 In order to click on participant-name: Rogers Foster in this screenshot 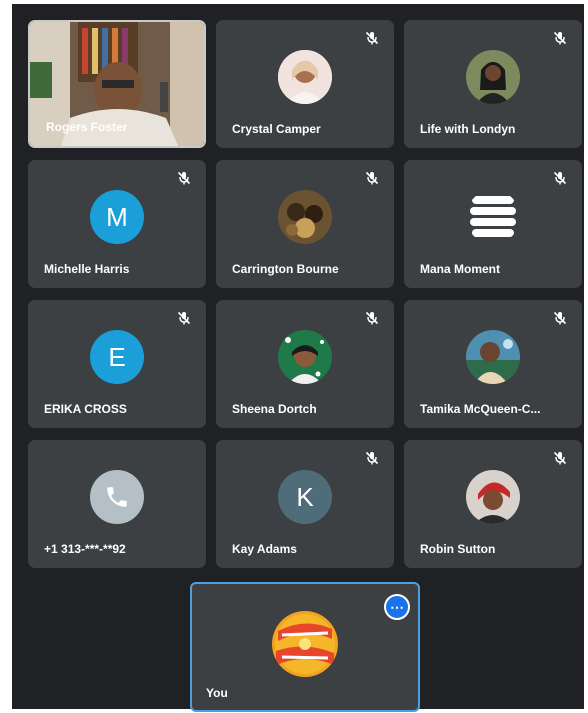, I will do `click(87, 127)`.